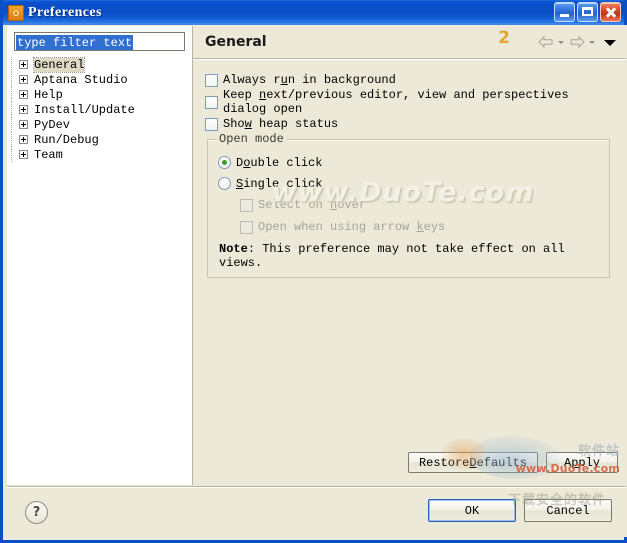 This screenshot has width=627, height=543. What do you see at coordinates (279, 162) in the screenshot?
I see `radio-label: Double click` at bounding box center [279, 162].